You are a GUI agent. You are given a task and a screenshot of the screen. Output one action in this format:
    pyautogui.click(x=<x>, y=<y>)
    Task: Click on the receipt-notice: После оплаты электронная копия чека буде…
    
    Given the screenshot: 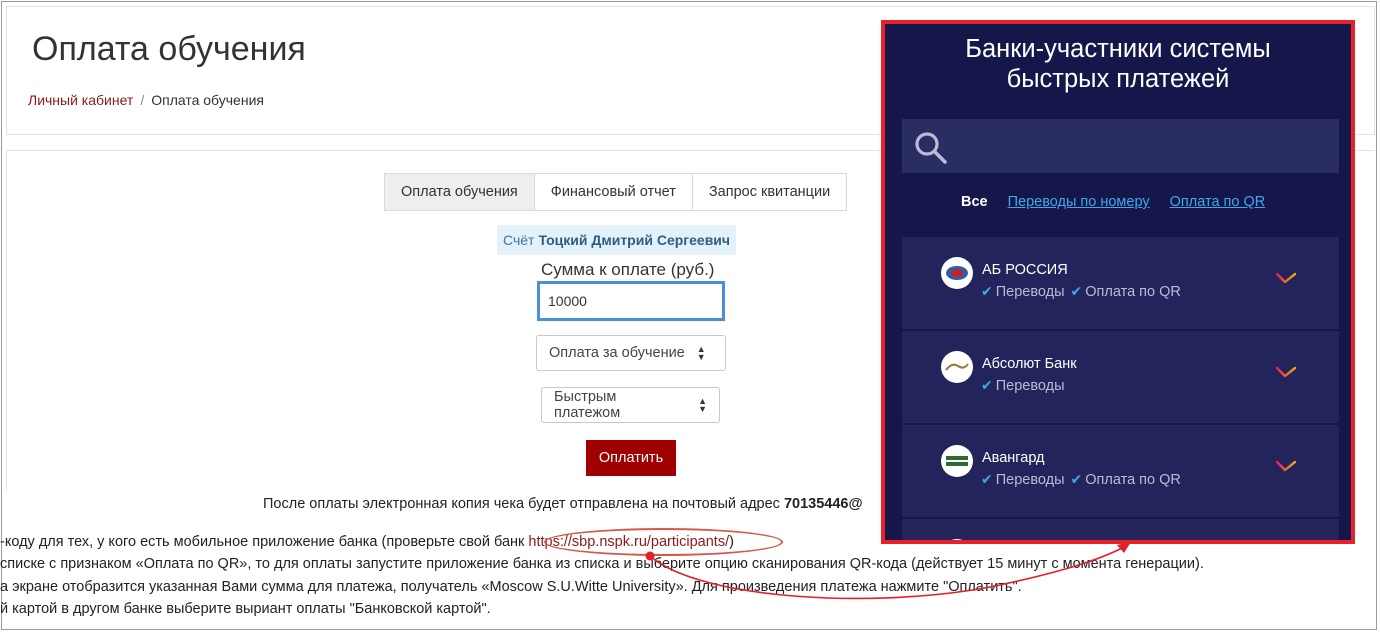 What is the action you would take?
    pyautogui.click(x=563, y=504)
    